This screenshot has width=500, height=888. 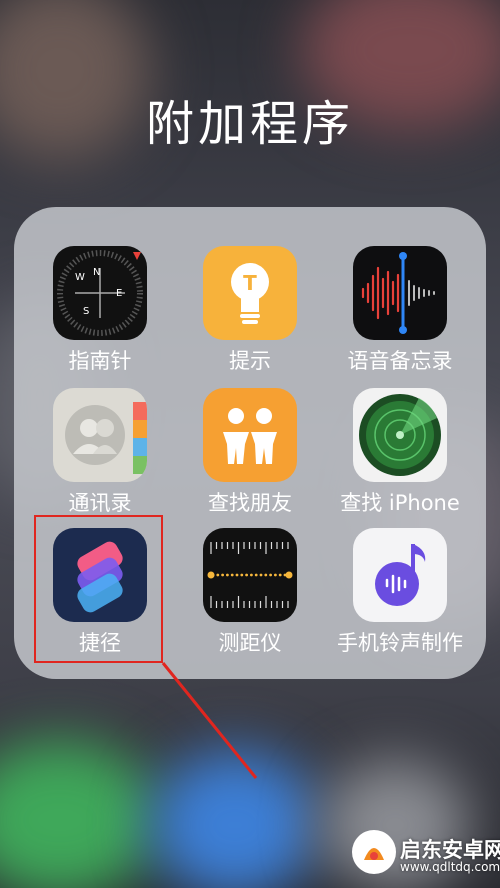 What do you see at coordinates (450, 867) in the screenshot?
I see `watermark-url: www.qdltdq.com` at bounding box center [450, 867].